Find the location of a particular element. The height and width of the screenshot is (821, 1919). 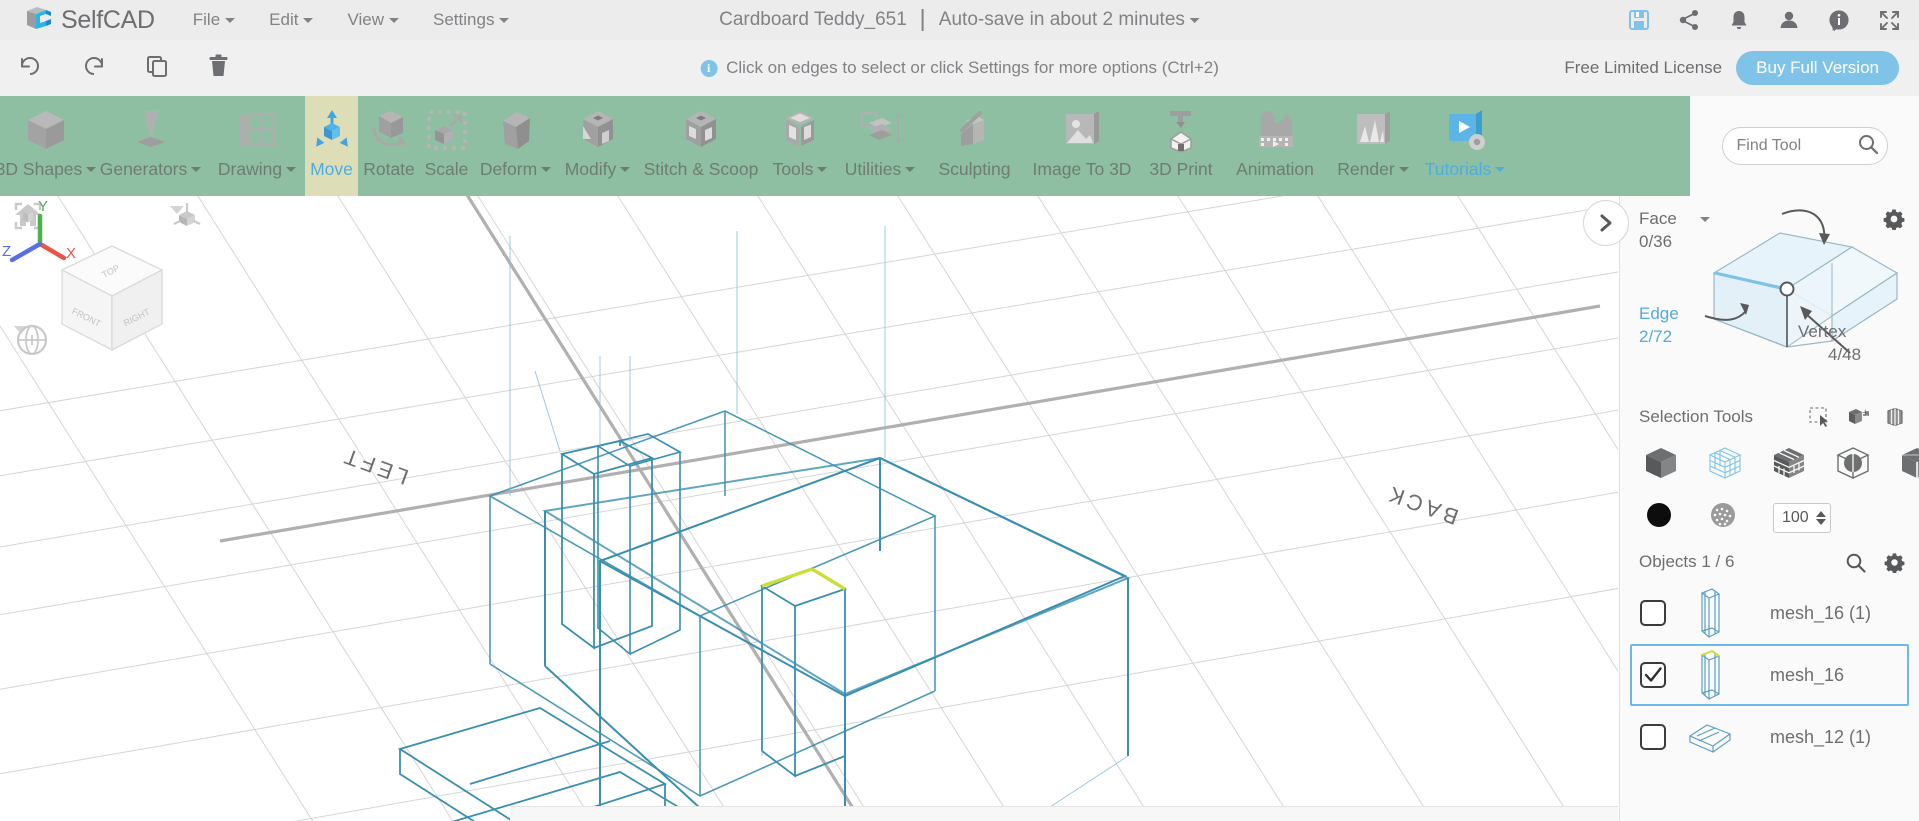

user-account-icon is located at coordinates (1789, 20).